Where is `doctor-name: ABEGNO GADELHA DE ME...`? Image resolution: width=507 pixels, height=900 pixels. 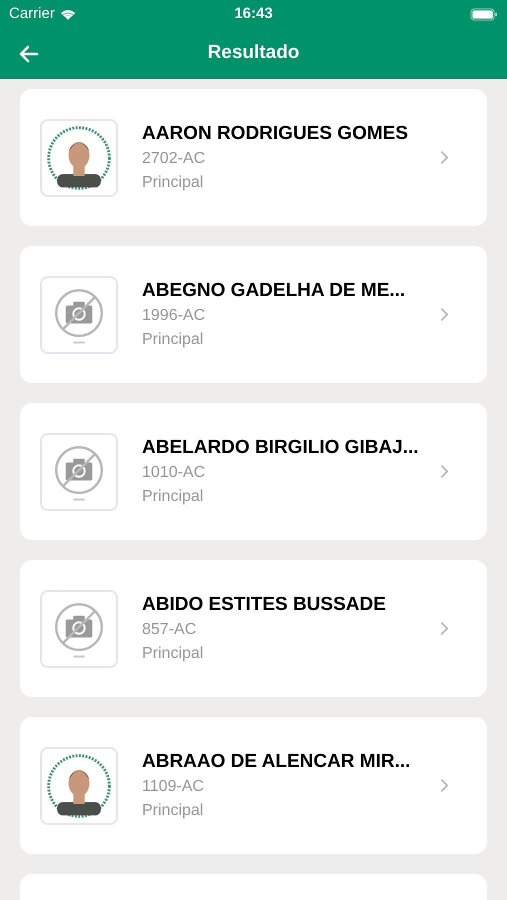 doctor-name: ABEGNO GADELHA DE ME... is located at coordinates (274, 290).